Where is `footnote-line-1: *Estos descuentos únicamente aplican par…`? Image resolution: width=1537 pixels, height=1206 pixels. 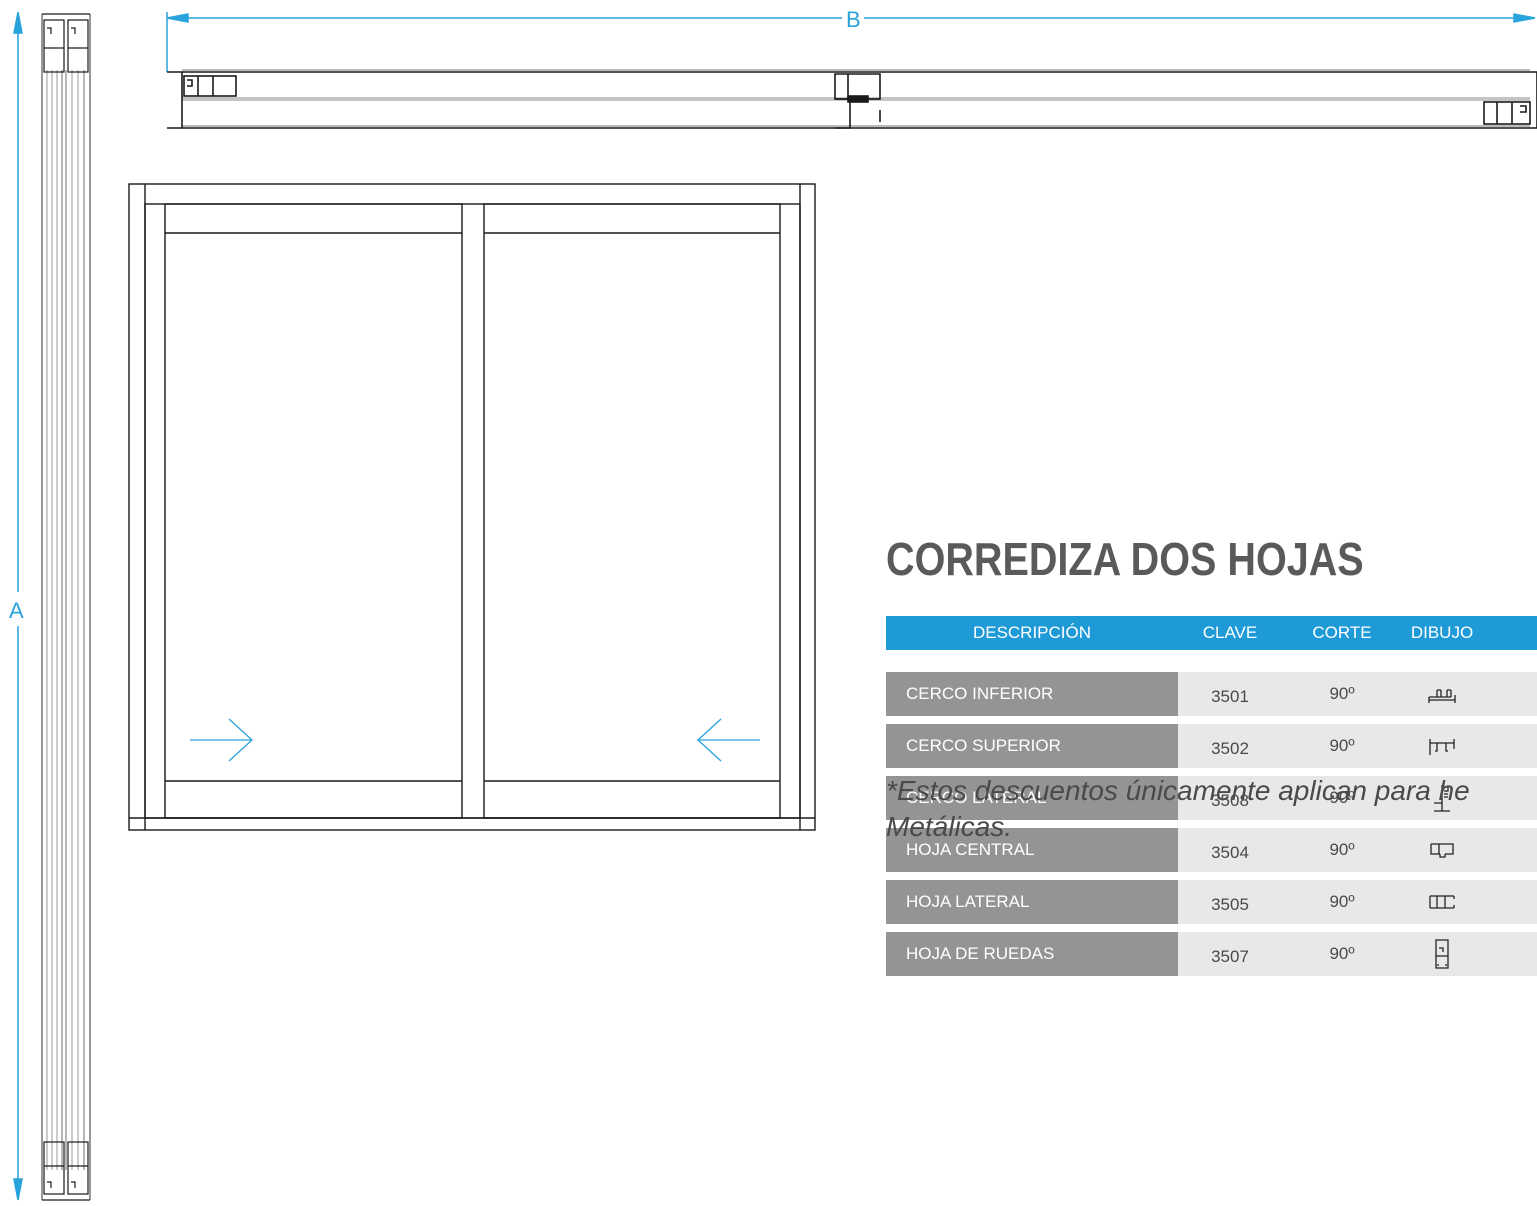
footnote-line-1: *Estos descuentos únicamente aplican par… is located at coordinates (1178, 790).